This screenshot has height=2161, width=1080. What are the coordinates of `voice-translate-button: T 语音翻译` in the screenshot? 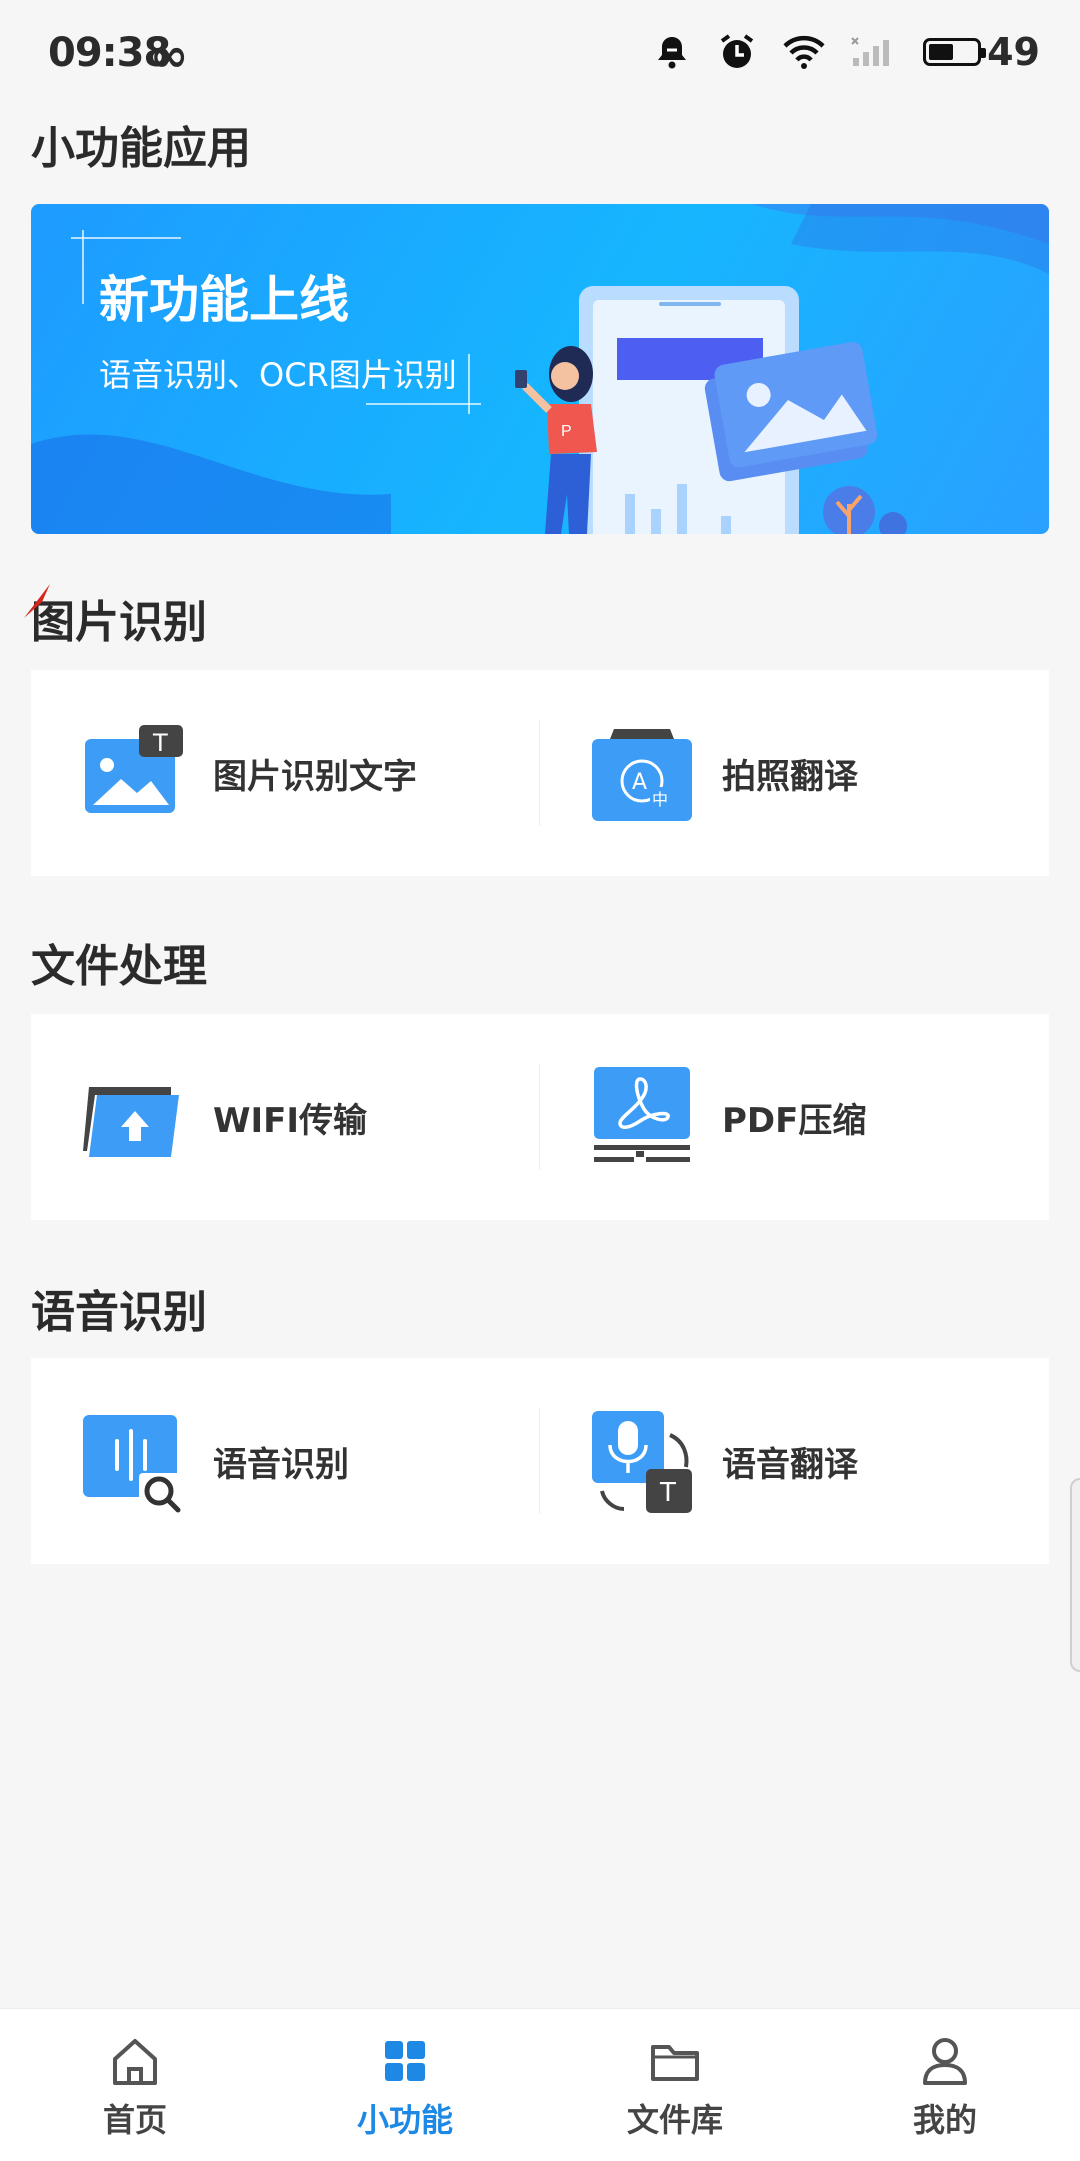 It's located at (794, 1461).